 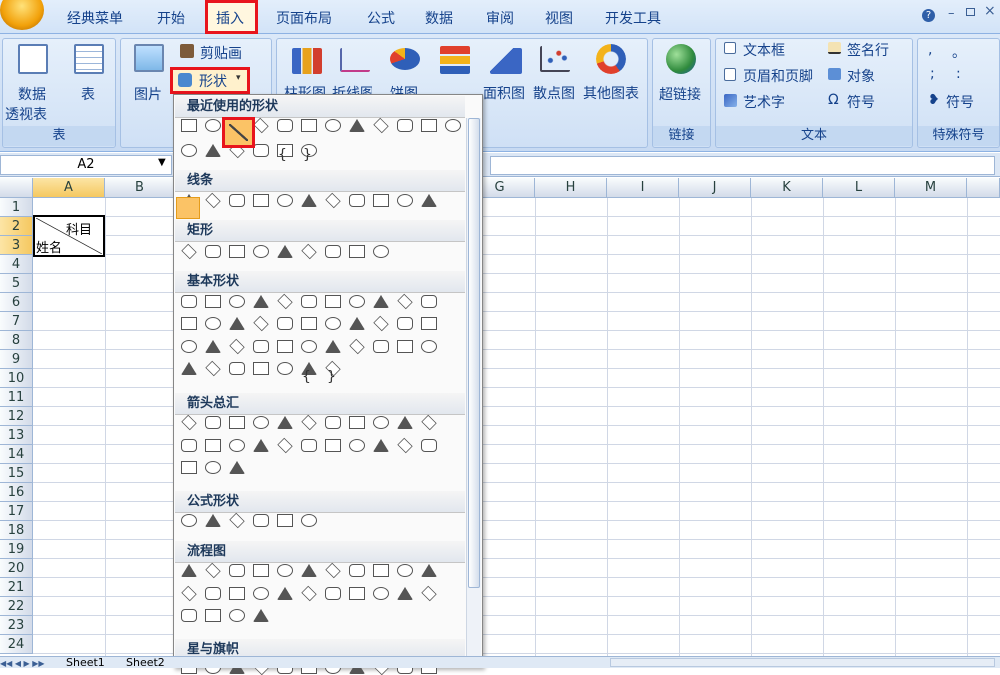 What do you see at coordinates (500, 18) in the screenshot?
I see `tab-review: 审阅` at bounding box center [500, 18].